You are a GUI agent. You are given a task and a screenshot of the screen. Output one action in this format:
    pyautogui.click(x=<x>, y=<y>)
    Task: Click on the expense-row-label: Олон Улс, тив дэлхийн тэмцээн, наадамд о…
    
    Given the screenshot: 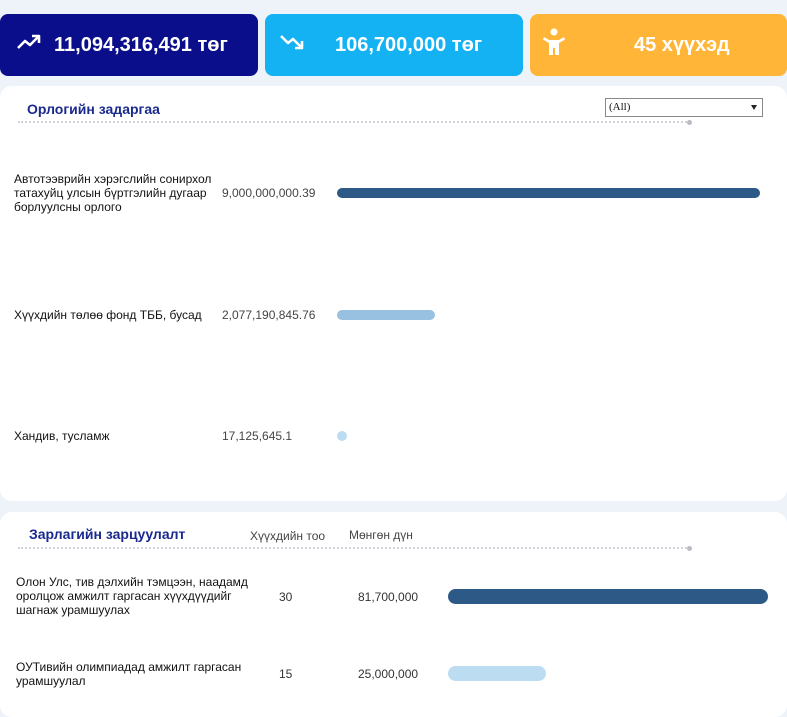 What is the action you would take?
    pyautogui.click(x=132, y=596)
    